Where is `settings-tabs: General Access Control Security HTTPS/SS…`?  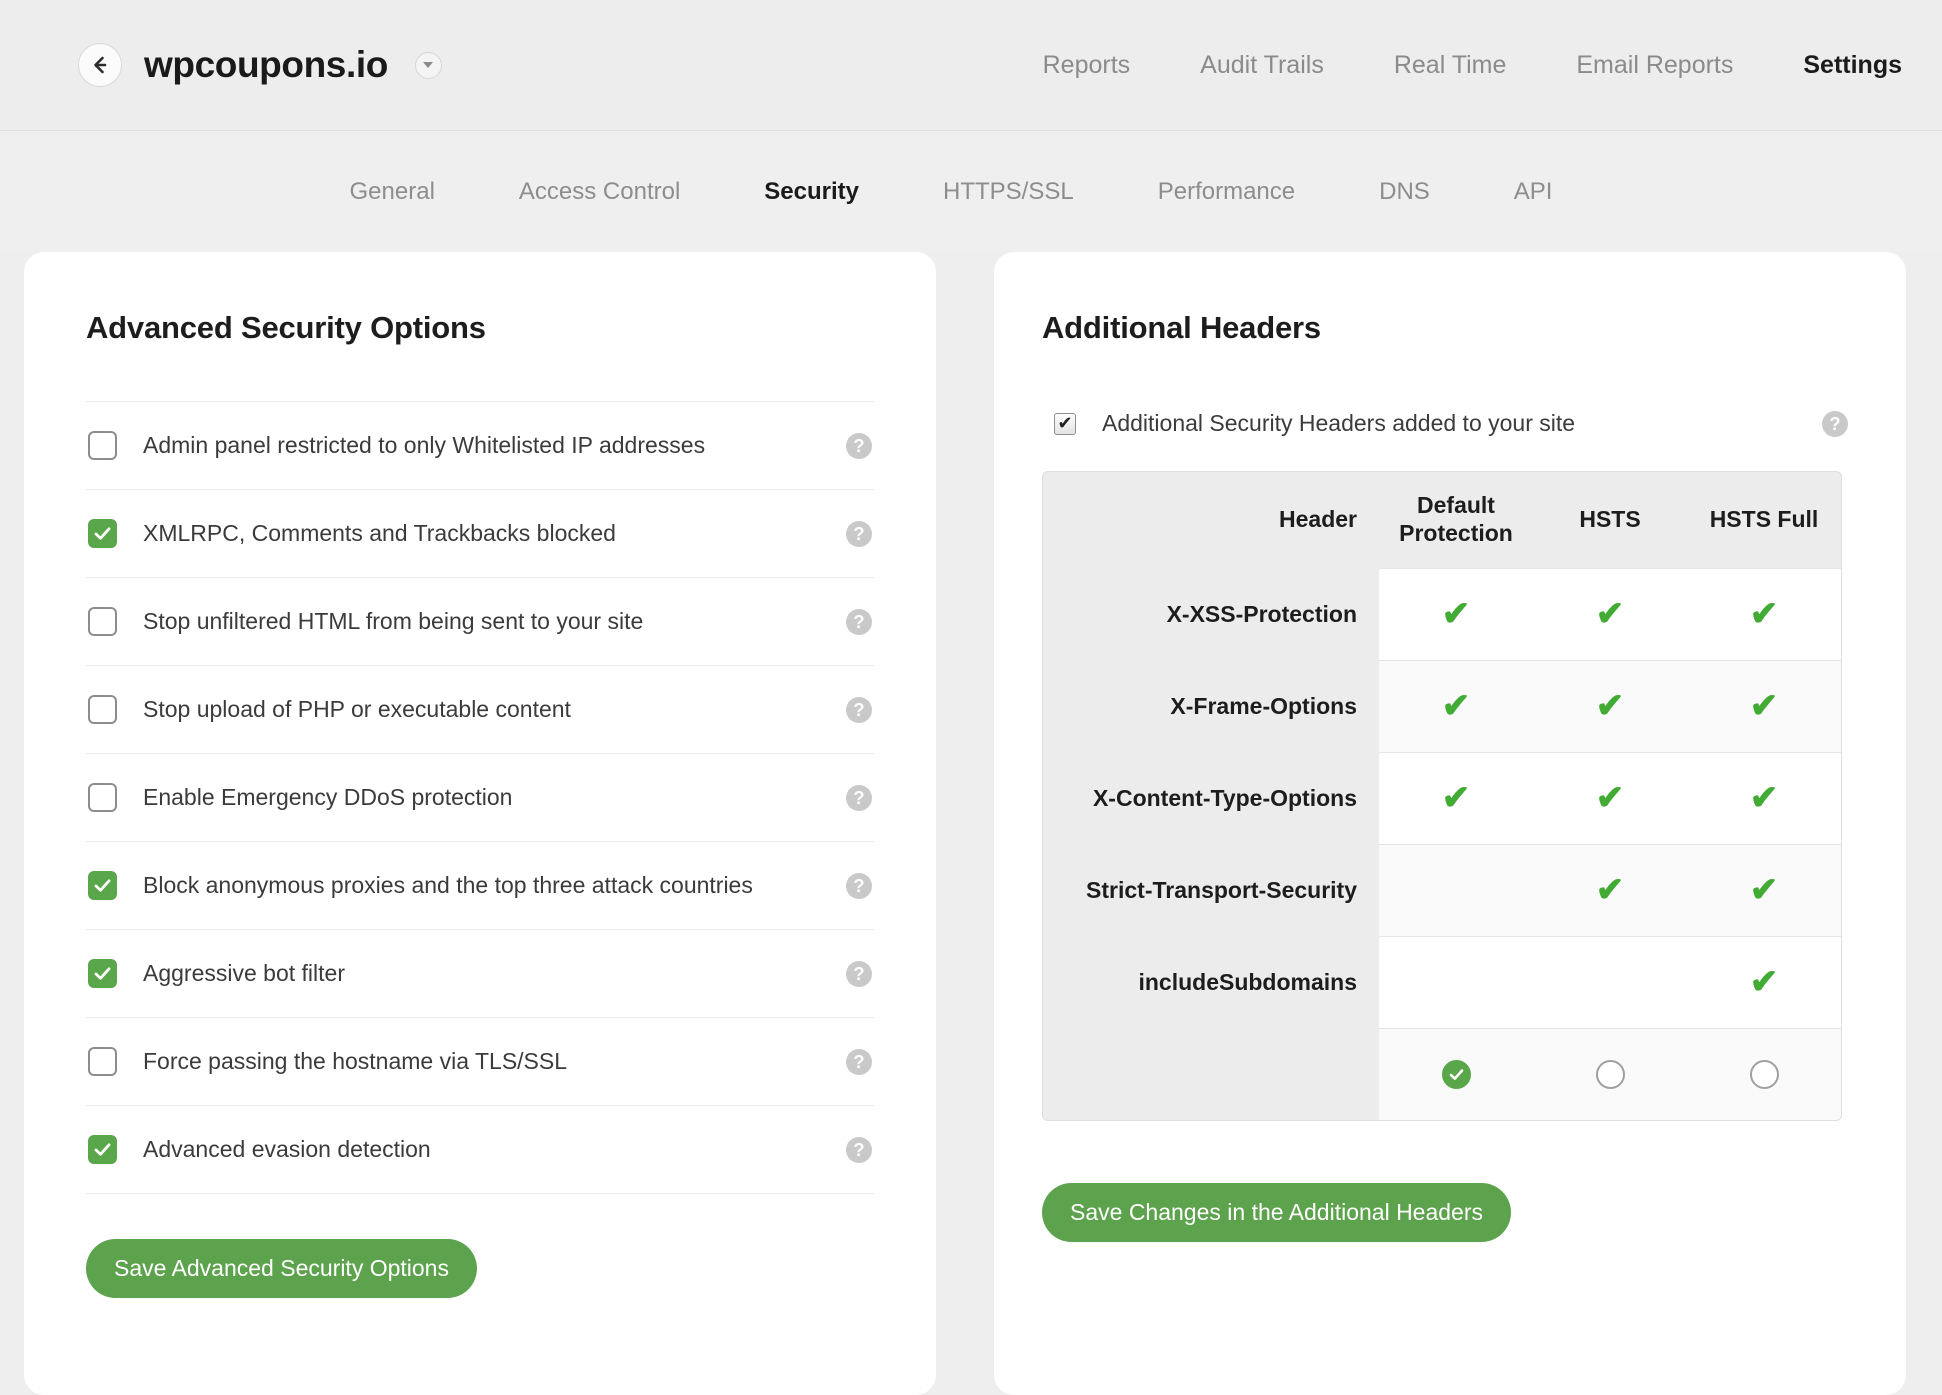
settings-tabs: General Access Control Security HTTPS/SS… is located at coordinates (971, 191).